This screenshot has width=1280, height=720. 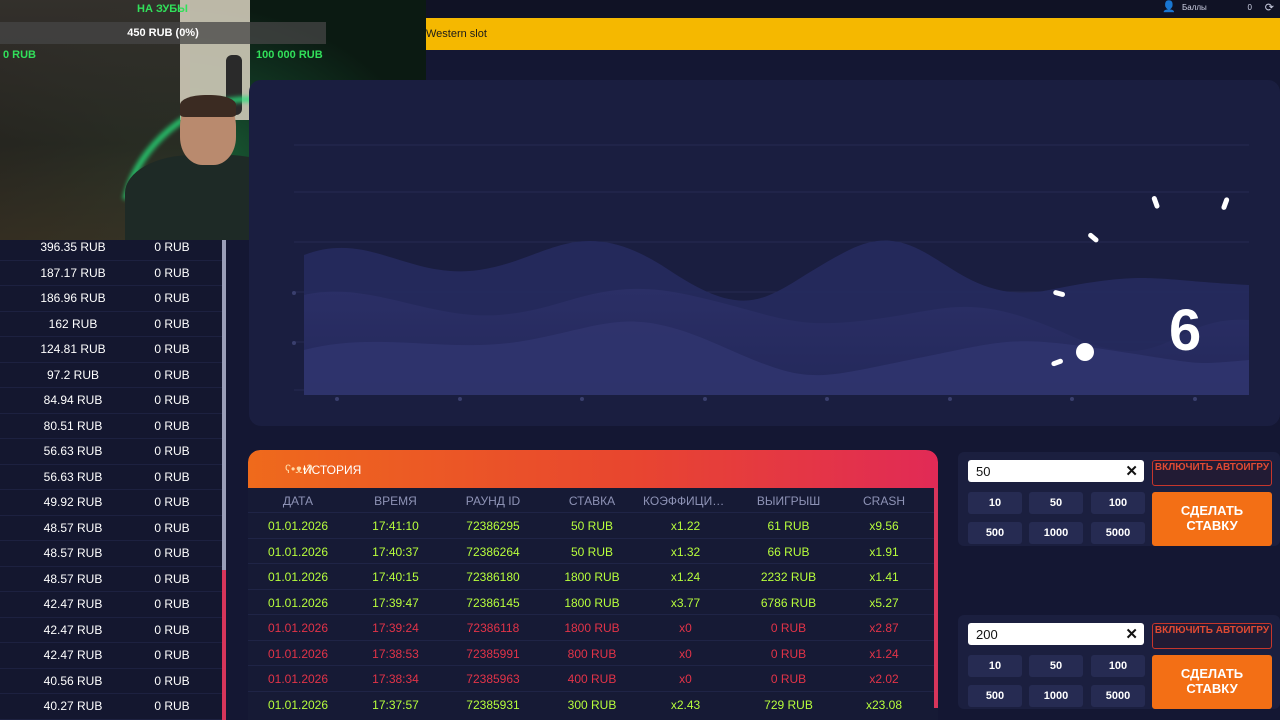 I want to click on column-header: СТАВКА, so click(x=592, y=501).